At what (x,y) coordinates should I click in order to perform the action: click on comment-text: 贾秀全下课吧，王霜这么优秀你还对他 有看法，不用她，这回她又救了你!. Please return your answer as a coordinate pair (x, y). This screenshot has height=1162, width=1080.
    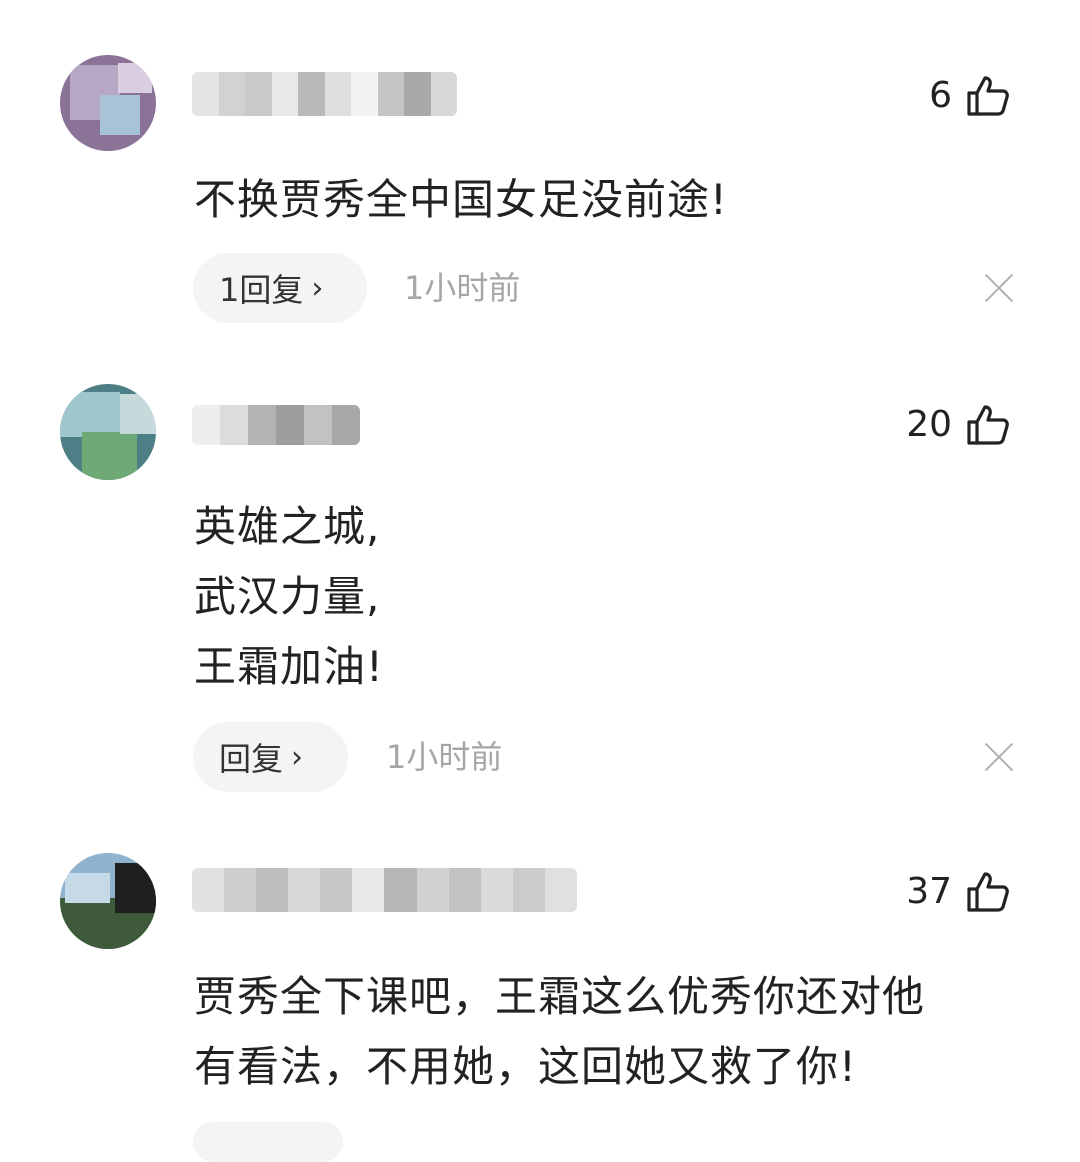
    Looking at the image, I should click on (560, 1031).